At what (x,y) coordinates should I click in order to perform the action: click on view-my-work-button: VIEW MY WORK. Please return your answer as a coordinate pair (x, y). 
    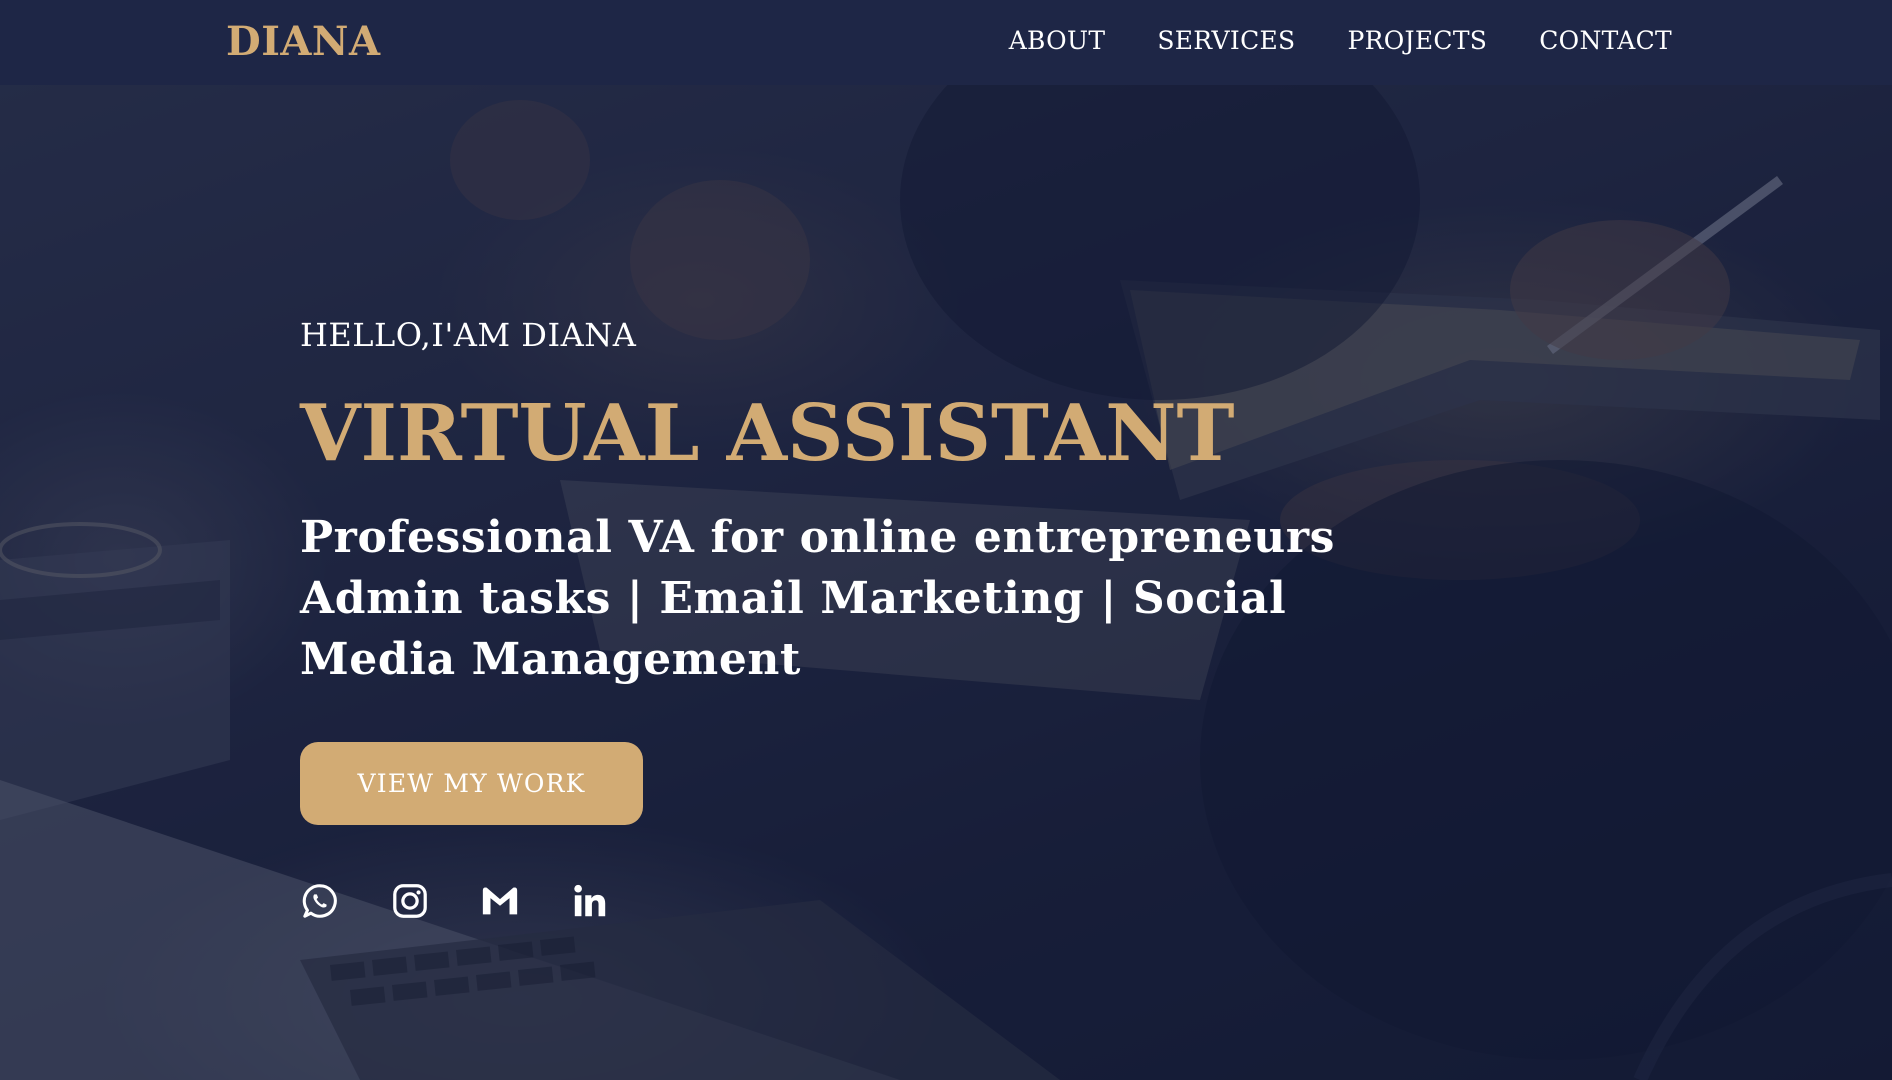
    Looking at the image, I should click on (471, 783).